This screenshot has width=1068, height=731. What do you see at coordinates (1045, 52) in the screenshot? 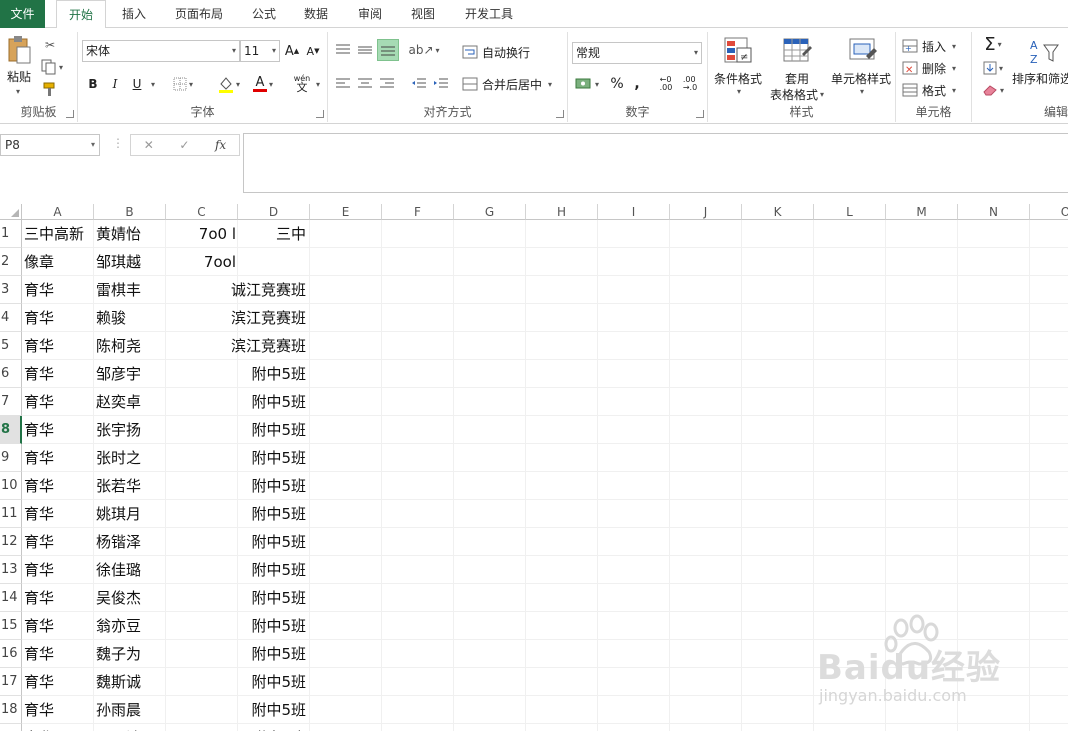
I see `sort-filter-icon: AZ` at bounding box center [1045, 52].